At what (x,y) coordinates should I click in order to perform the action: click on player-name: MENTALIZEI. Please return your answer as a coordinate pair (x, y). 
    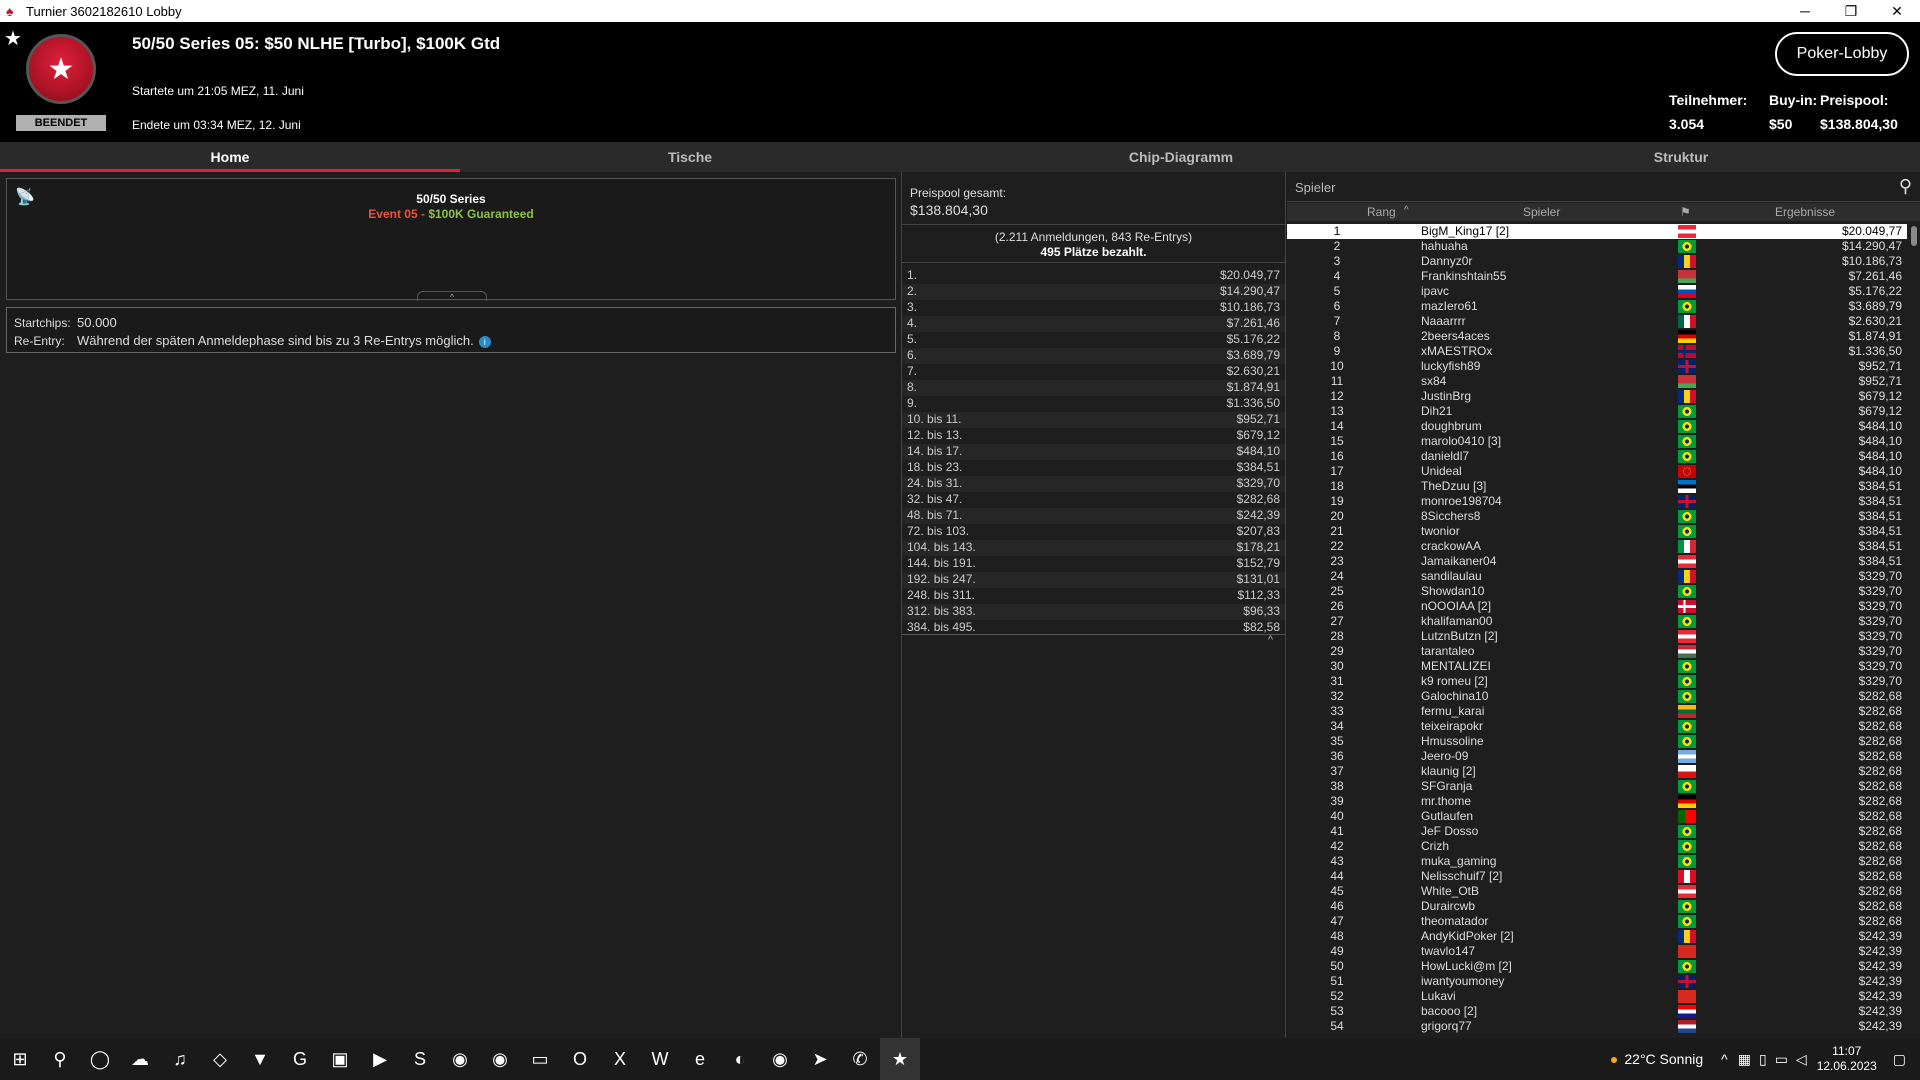
    Looking at the image, I should click on (1456, 666).